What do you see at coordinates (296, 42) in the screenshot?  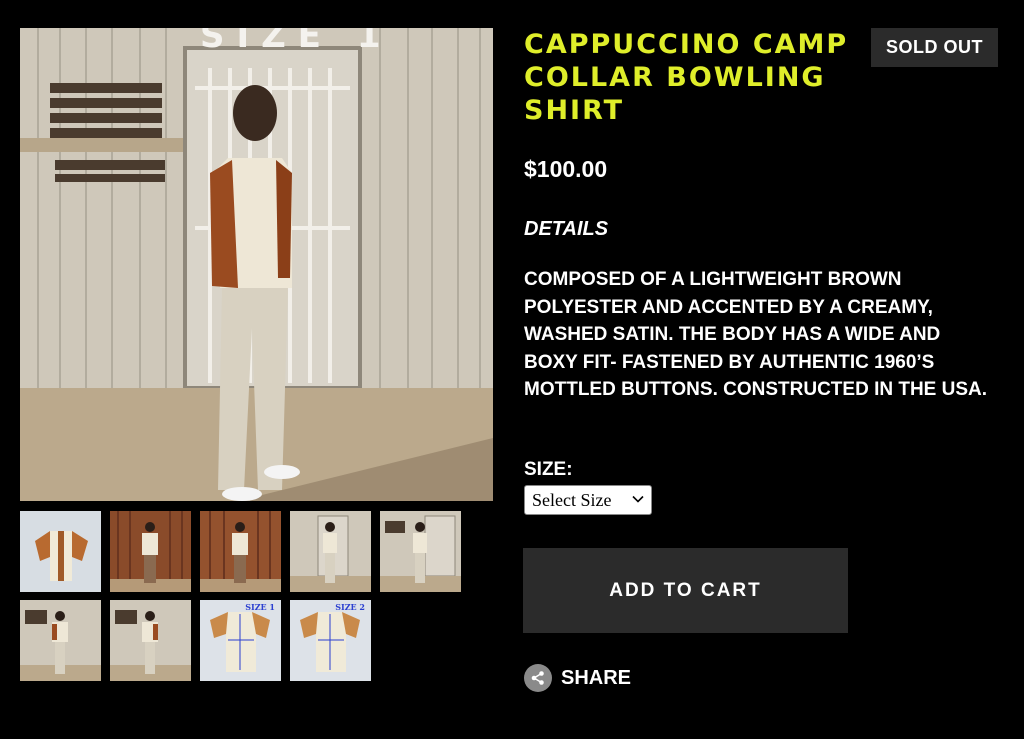 I see `size-overlay-text: SIZE 1` at bounding box center [296, 42].